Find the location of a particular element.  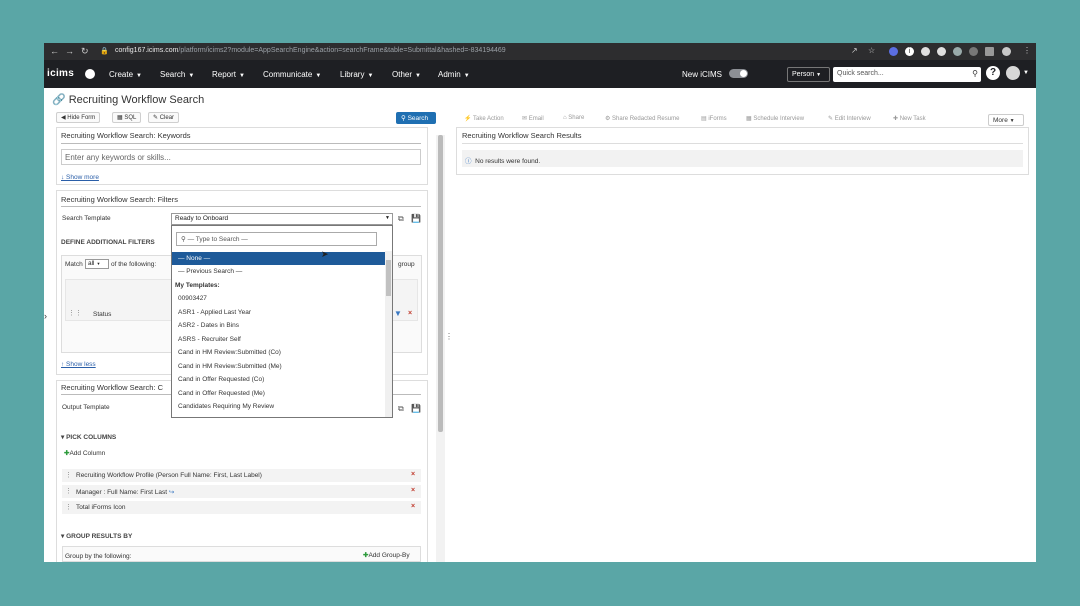

email-button: ✉ Email is located at coordinates (533, 118).